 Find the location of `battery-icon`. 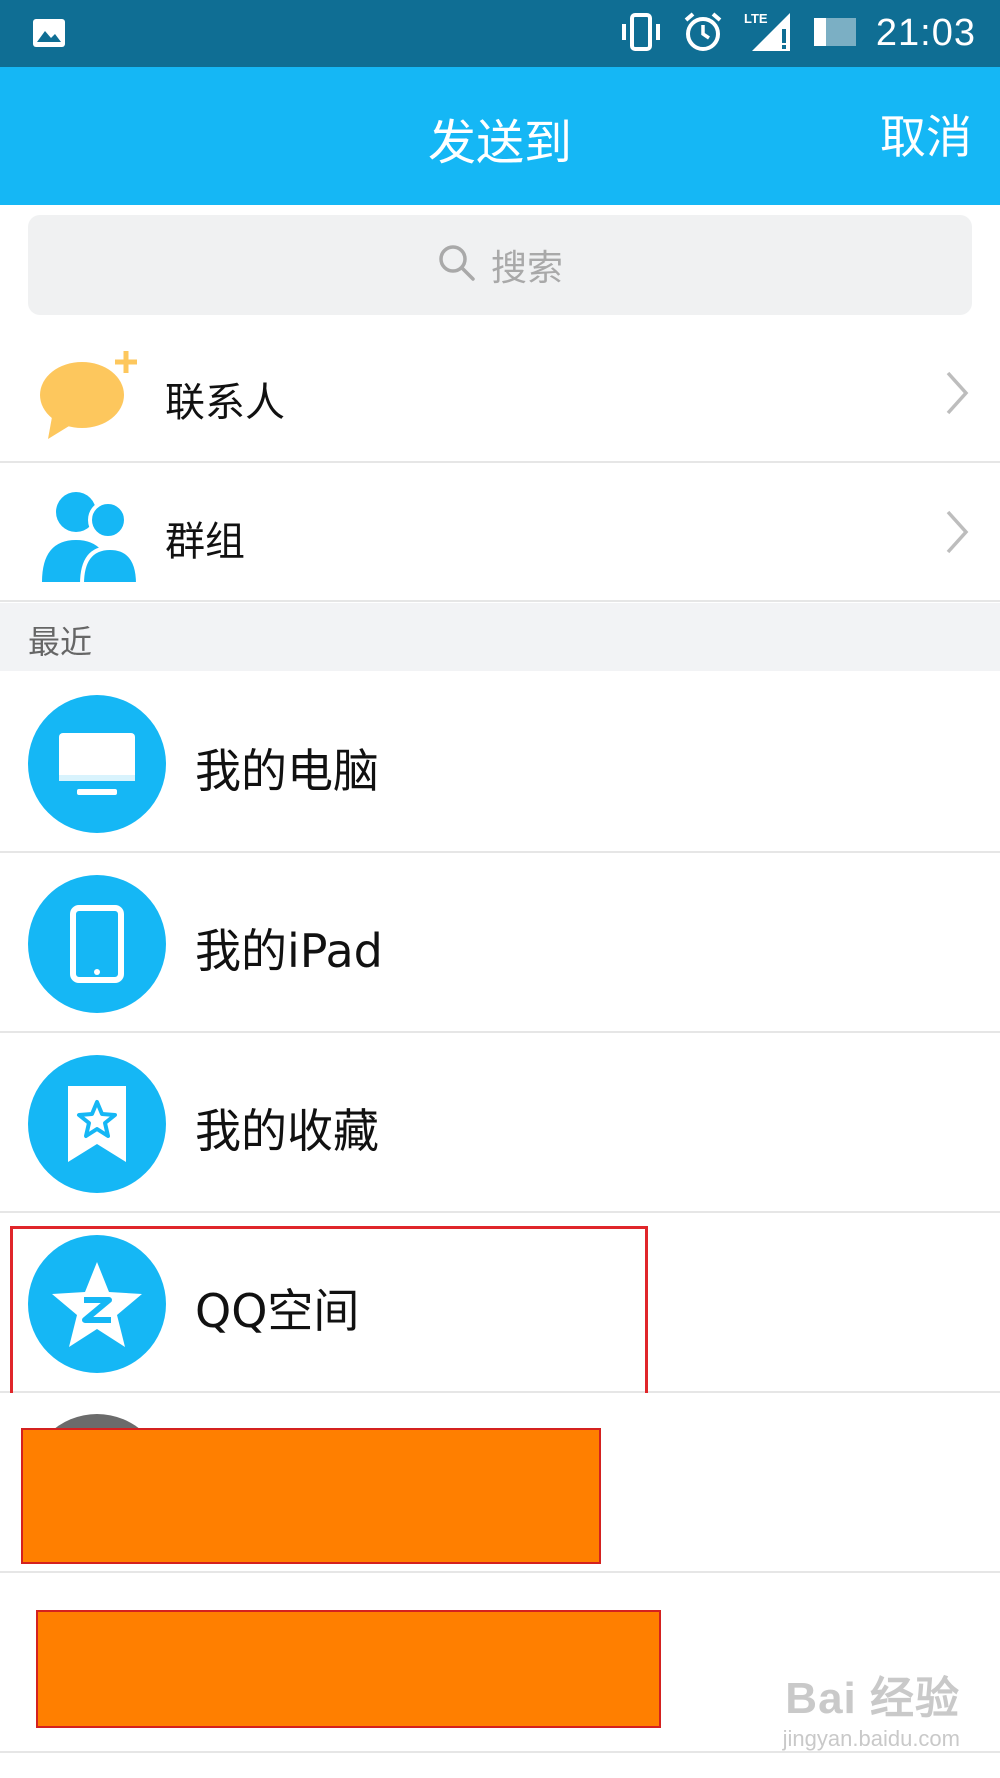

battery-icon is located at coordinates (835, 34).